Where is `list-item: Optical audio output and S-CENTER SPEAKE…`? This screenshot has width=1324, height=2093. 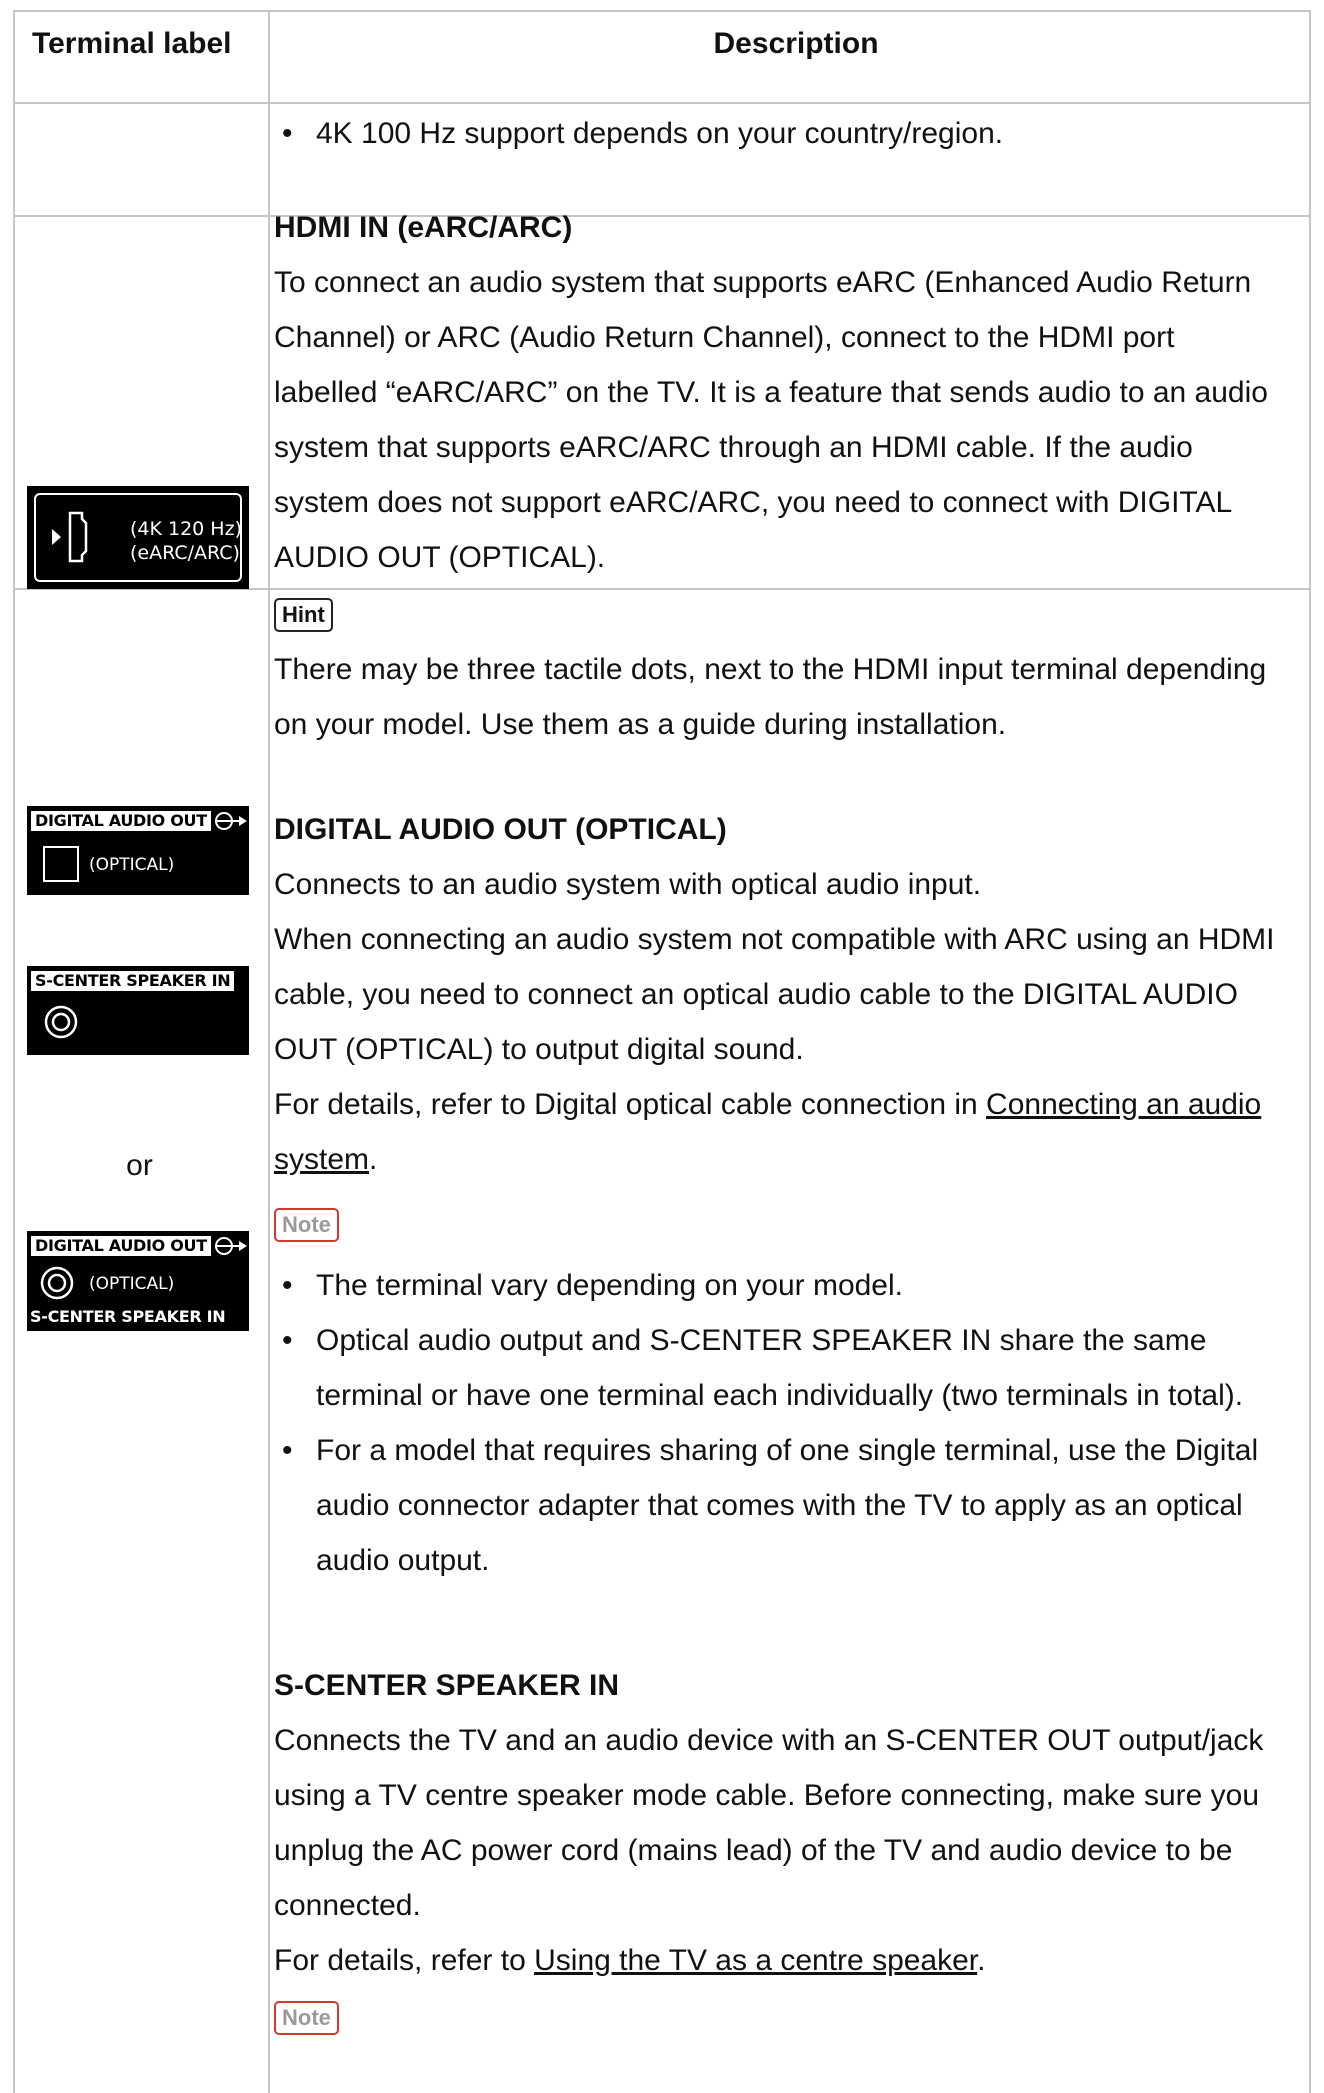 list-item: Optical audio output and S-CENTER SPEAKE… is located at coordinates (779, 1368).